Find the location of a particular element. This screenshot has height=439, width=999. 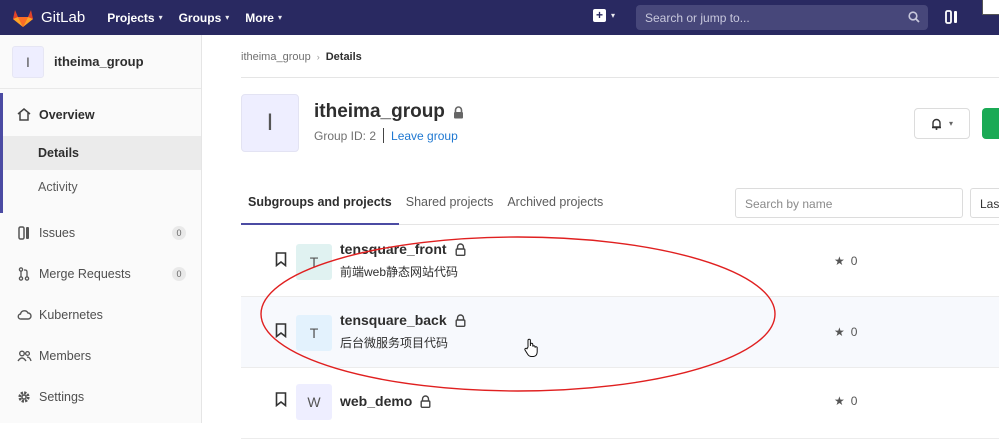

merge-request-icon is located at coordinates (24, 273).